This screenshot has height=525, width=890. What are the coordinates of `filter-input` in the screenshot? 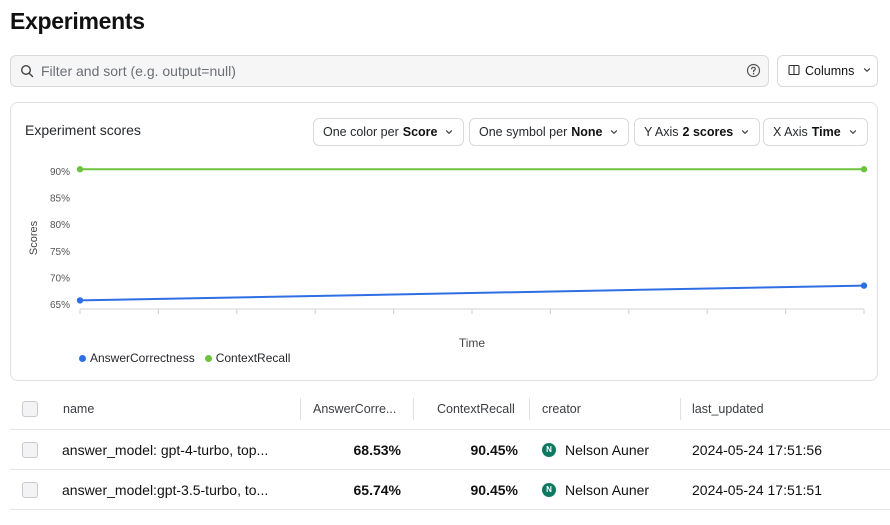 It's located at (389, 71).